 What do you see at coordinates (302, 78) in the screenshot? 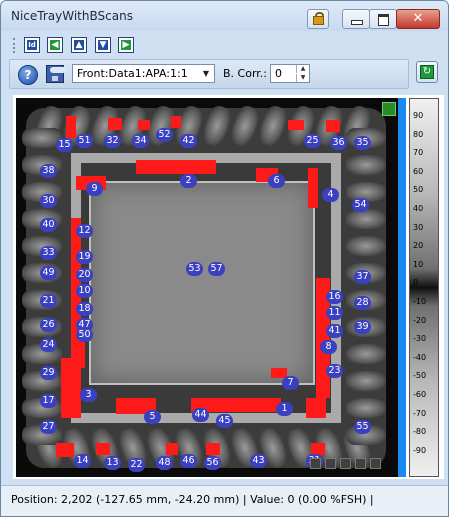
I see `stepper-down-icon: ▼` at bounding box center [302, 78].